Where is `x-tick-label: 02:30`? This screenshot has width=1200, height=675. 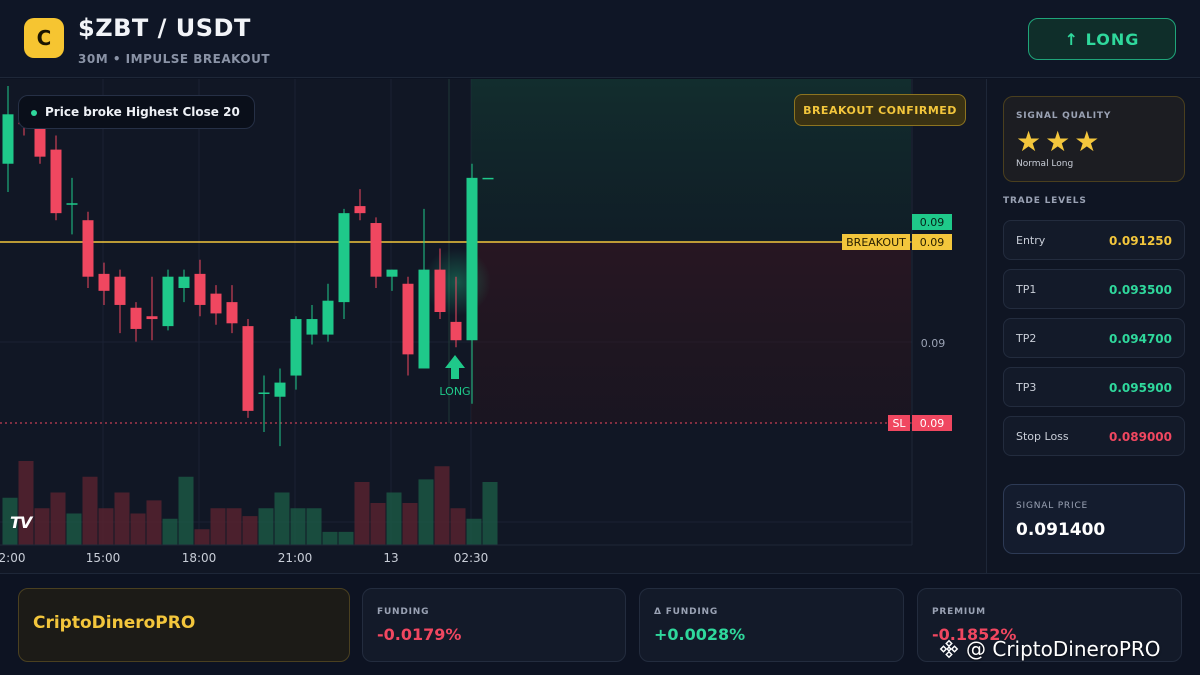
x-tick-label: 02:30 is located at coordinates (471, 558).